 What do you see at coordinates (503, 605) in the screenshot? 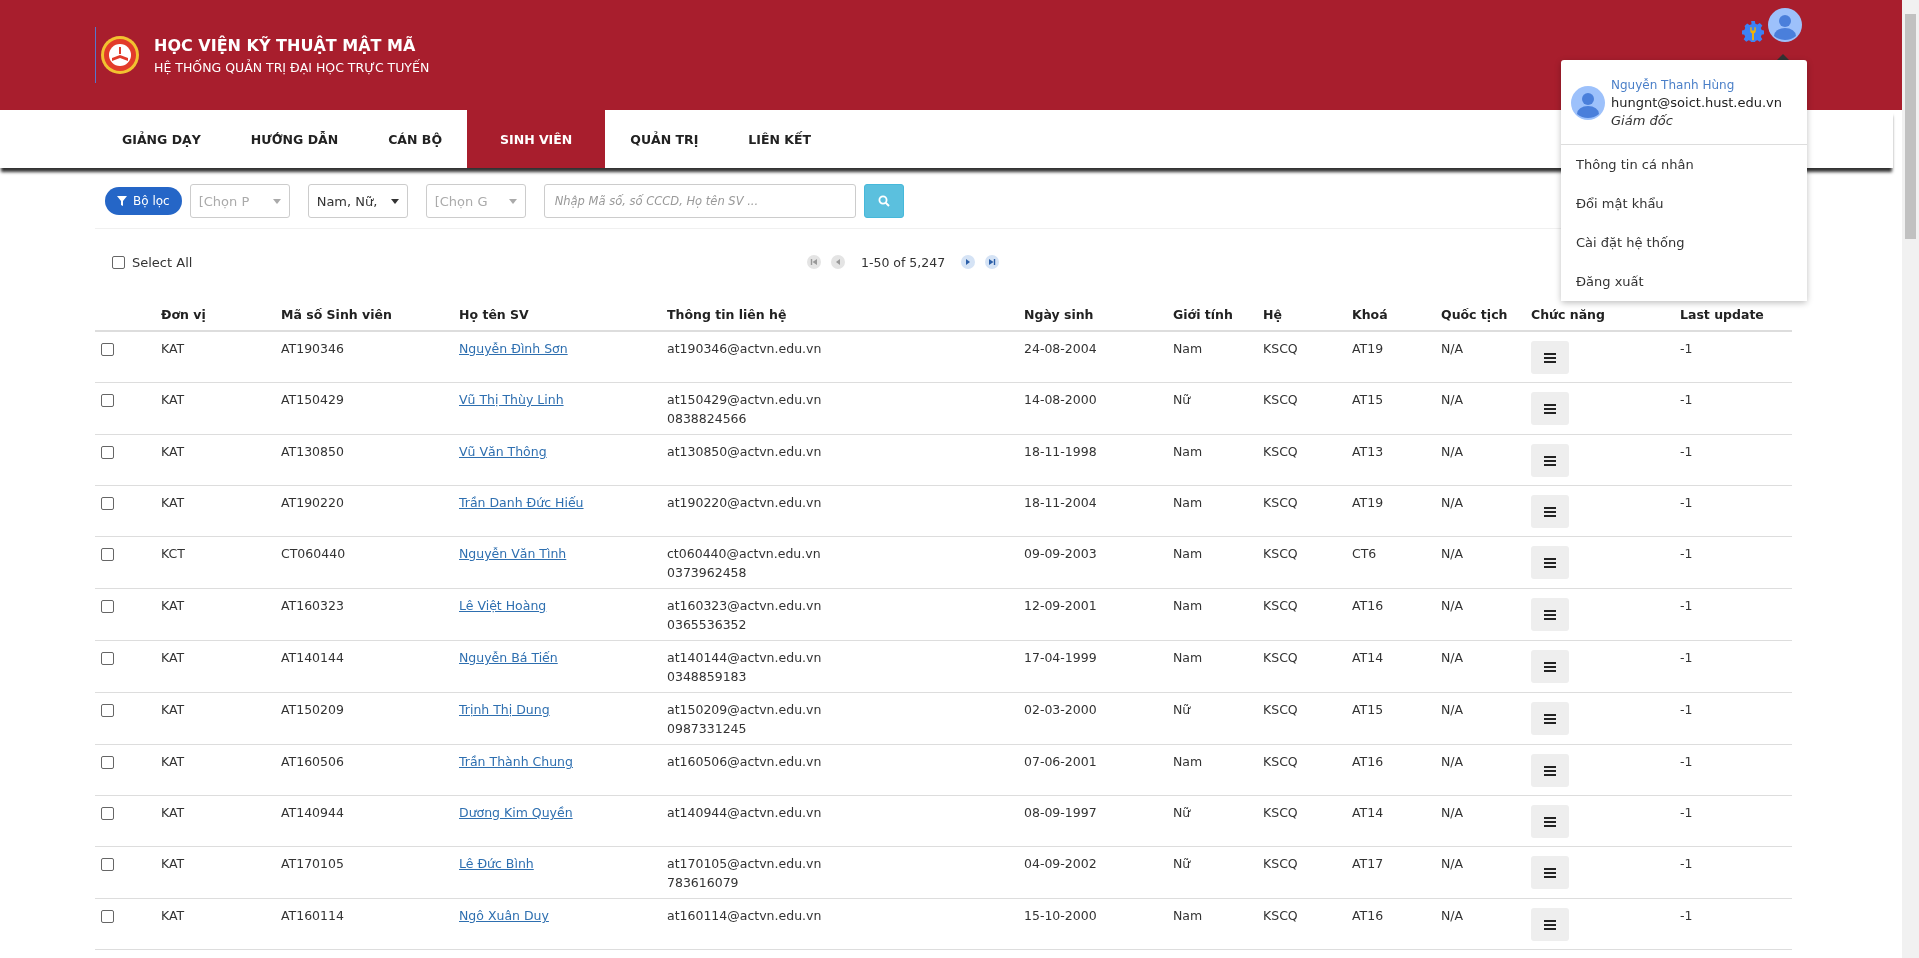
I see `student-name-link: Lê Việt Hoàng` at bounding box center [503, 605].